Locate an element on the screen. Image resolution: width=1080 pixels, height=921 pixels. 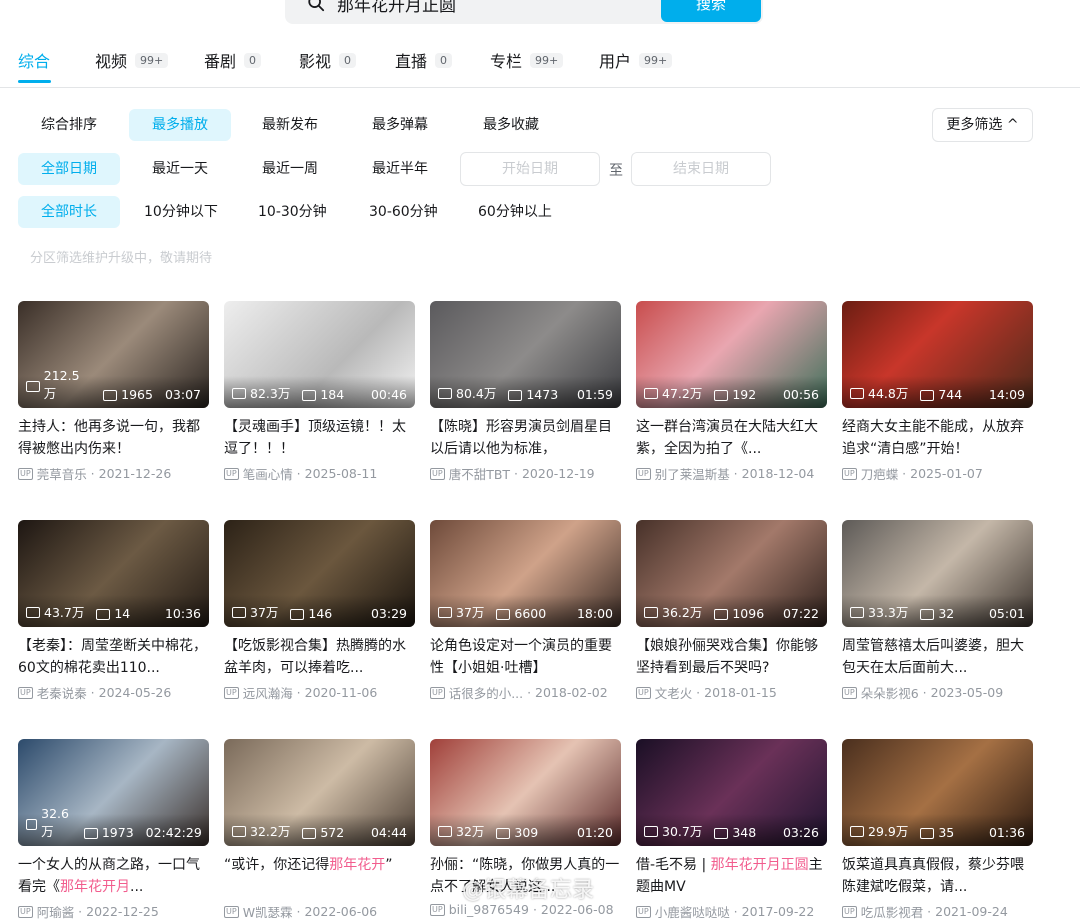
duration-30-60: 30-60分钟 is located at coordinates (403, 212).